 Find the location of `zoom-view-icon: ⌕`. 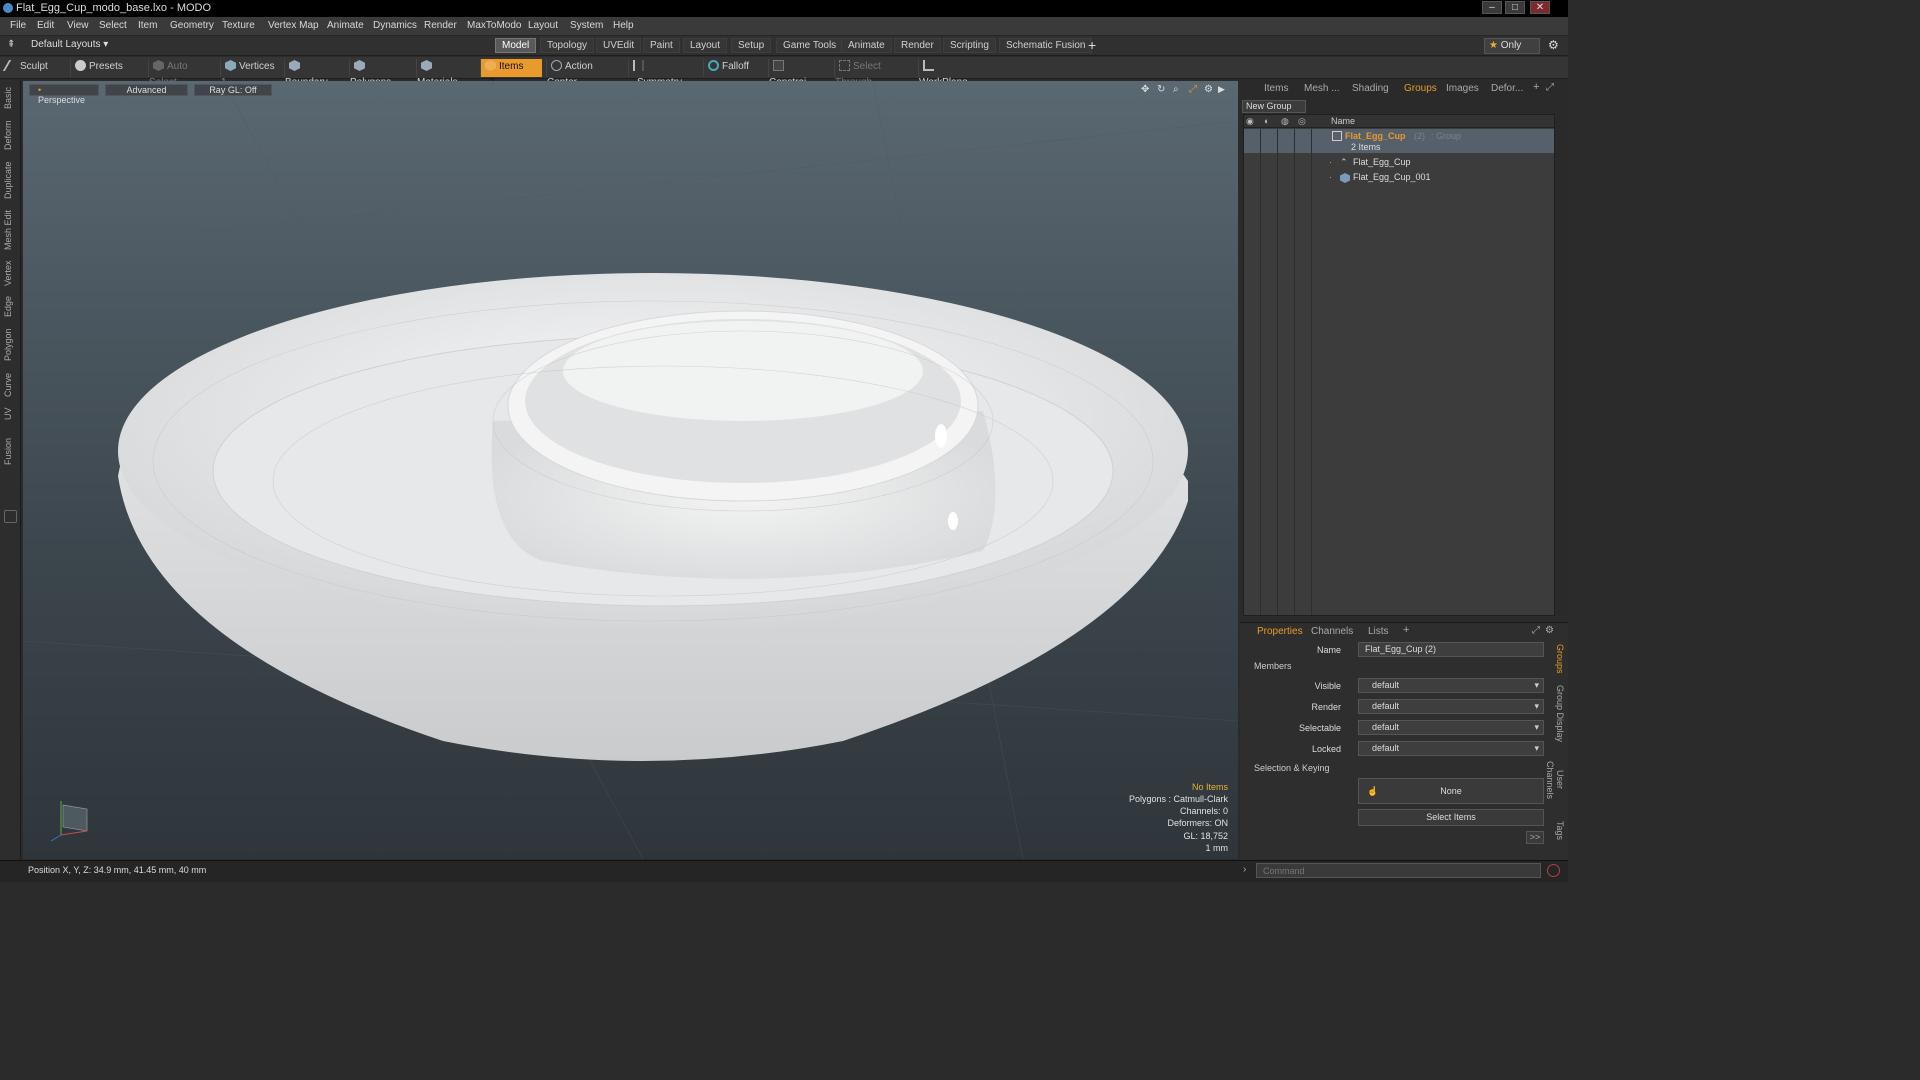

zoom-view-icon: ⌕ is located at coordinates (1176, 89).